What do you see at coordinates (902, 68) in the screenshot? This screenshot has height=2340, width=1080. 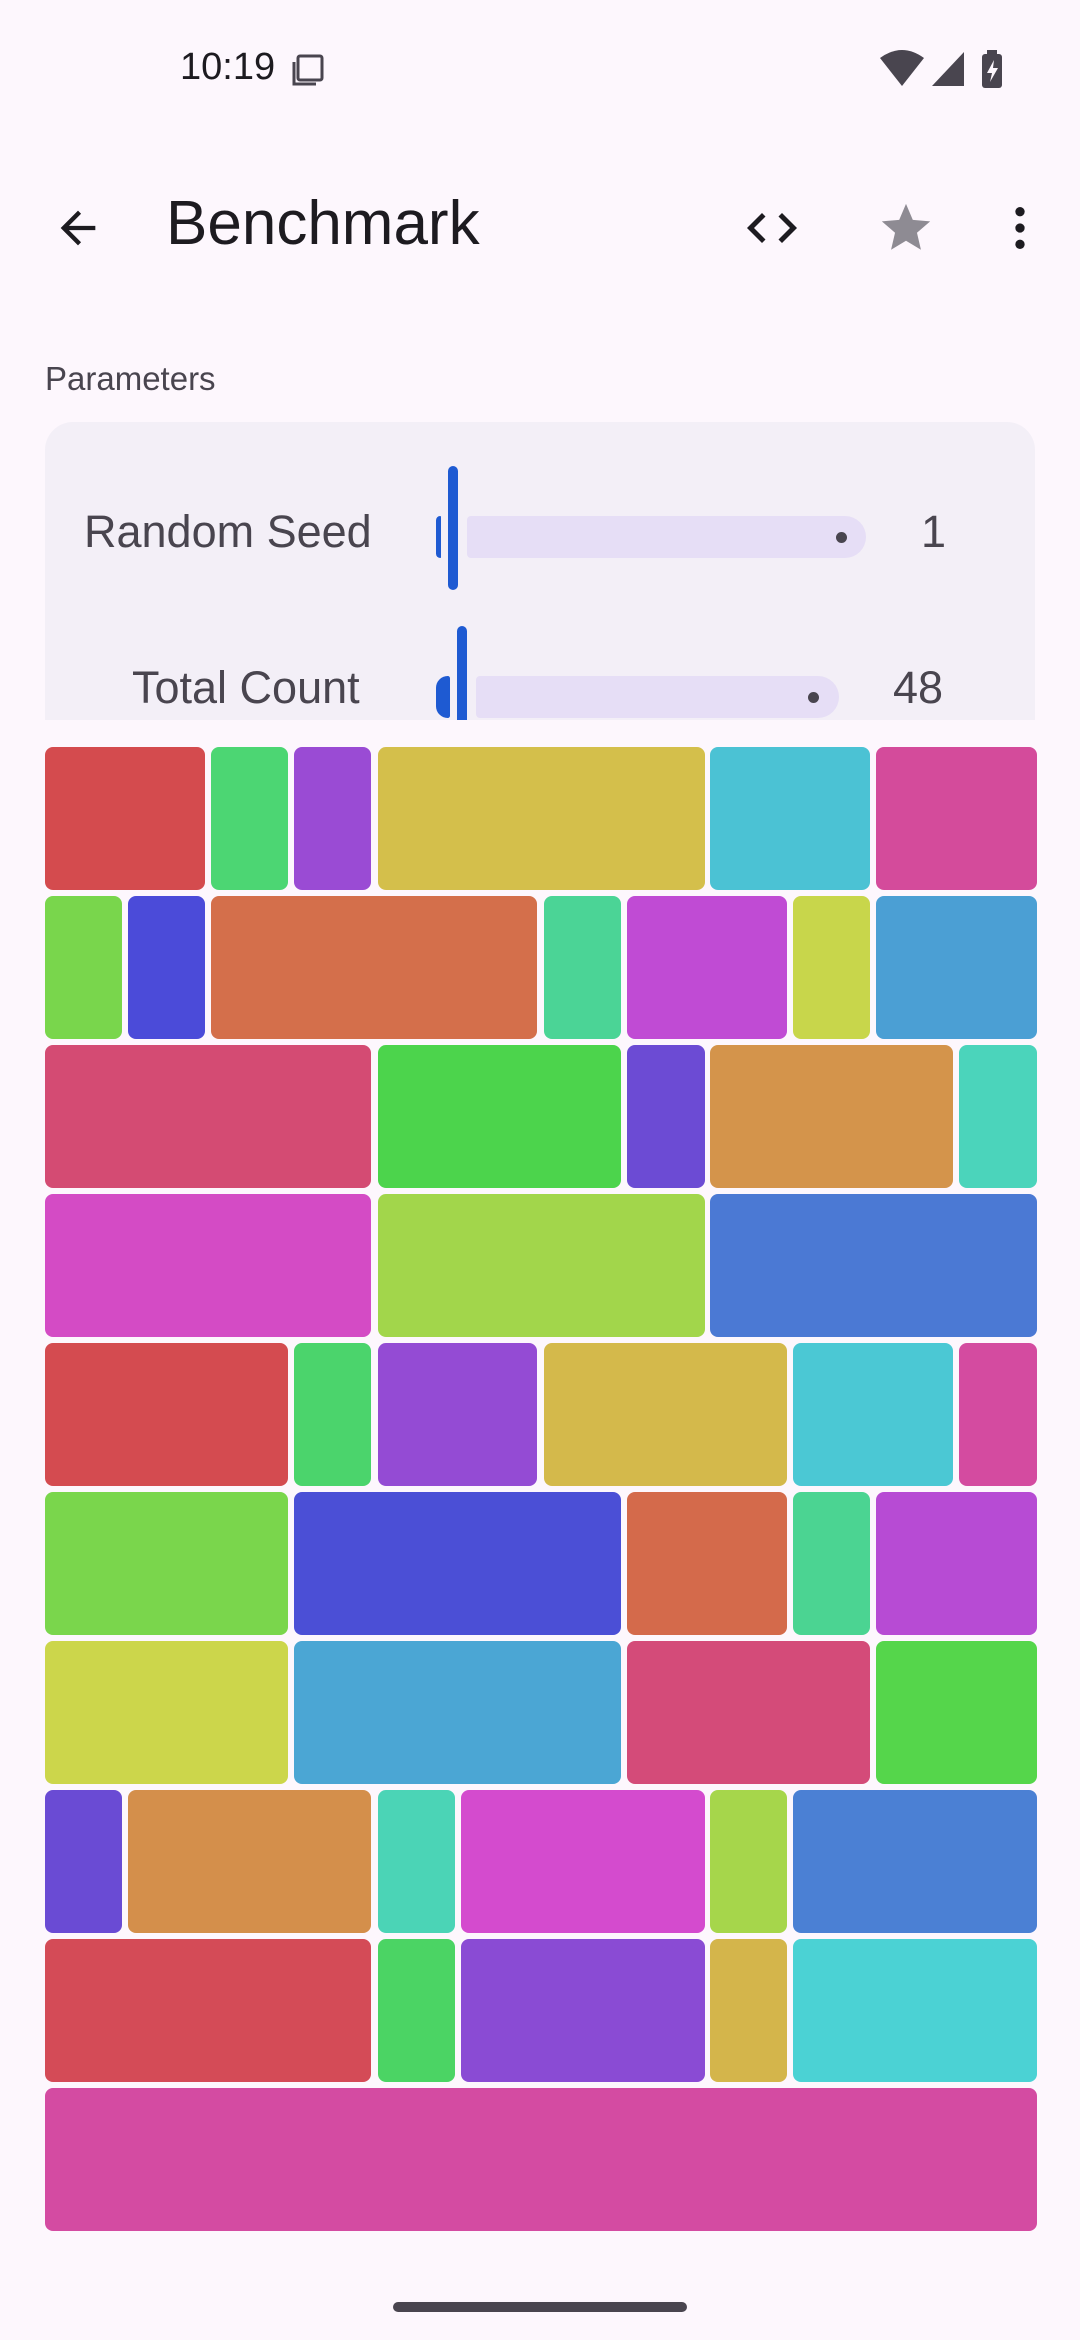 I see `wifi-icon` at bounding box center [902, 68].